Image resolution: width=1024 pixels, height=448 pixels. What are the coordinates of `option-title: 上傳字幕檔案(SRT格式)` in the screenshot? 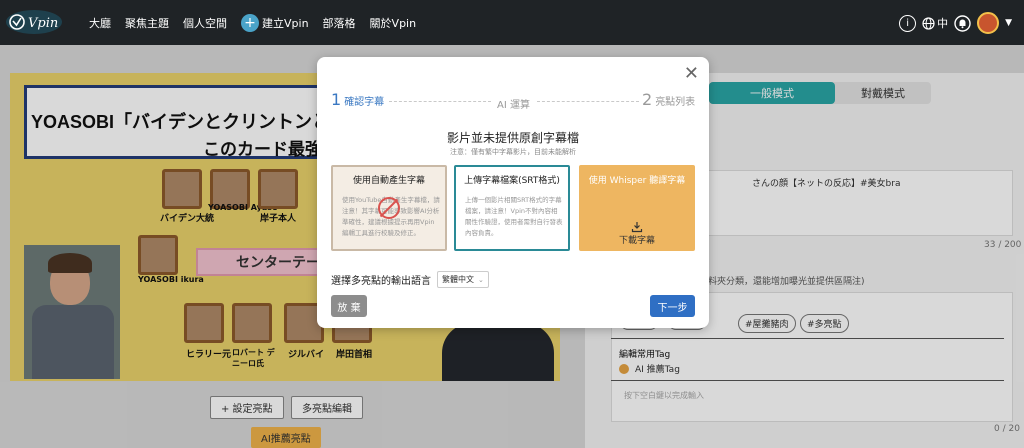 It's located at (512, 181).